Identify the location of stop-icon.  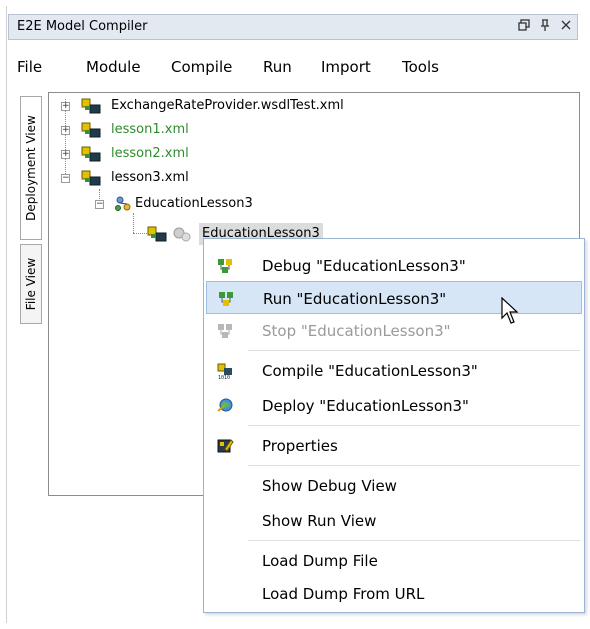
(225, 331).